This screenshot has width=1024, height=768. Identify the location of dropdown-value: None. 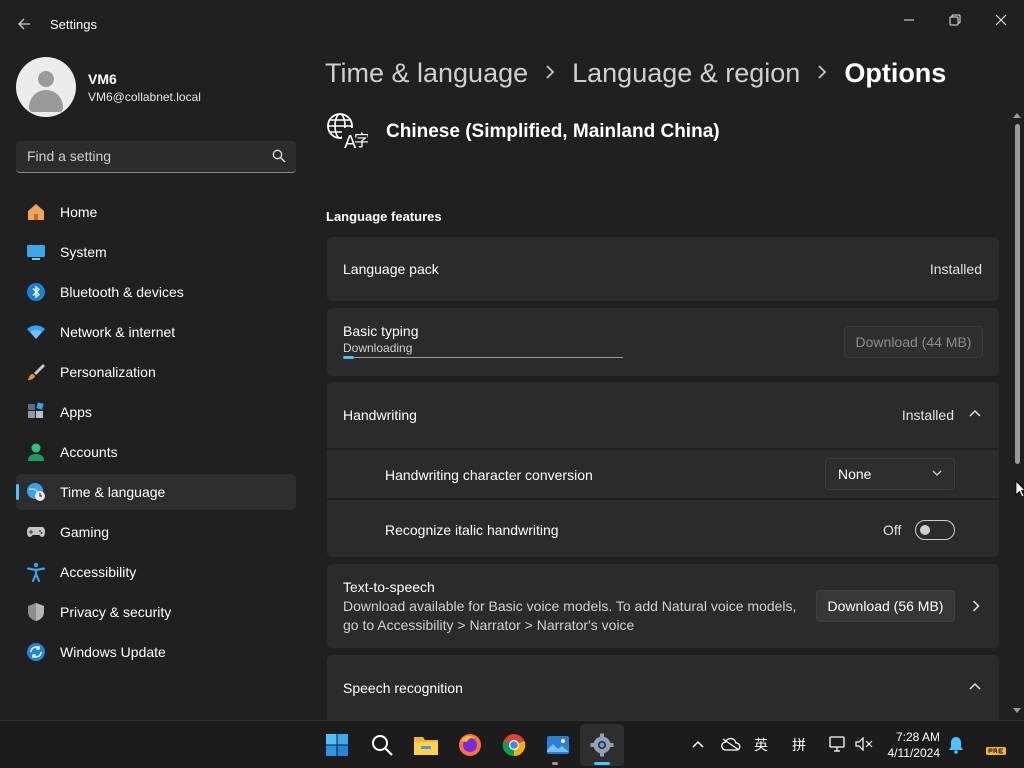
(855, 474).